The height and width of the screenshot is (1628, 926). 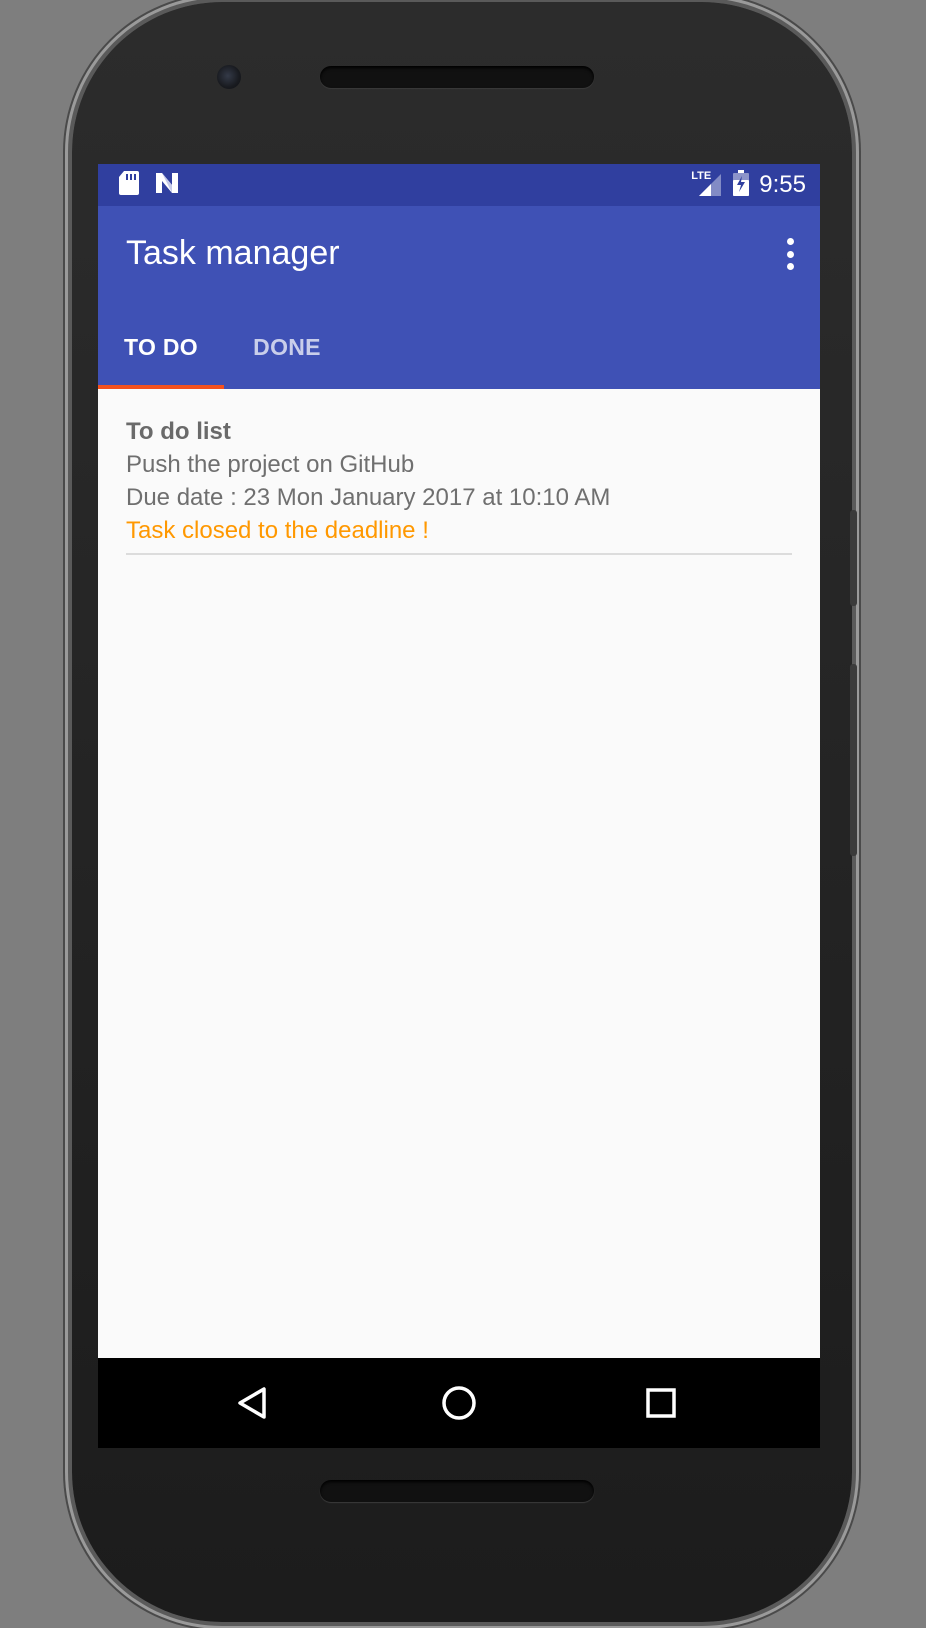 What do you see at coordinates (253, 1403) in the screenshot?
I see `back-icon` at bounding box center [253, 1403].